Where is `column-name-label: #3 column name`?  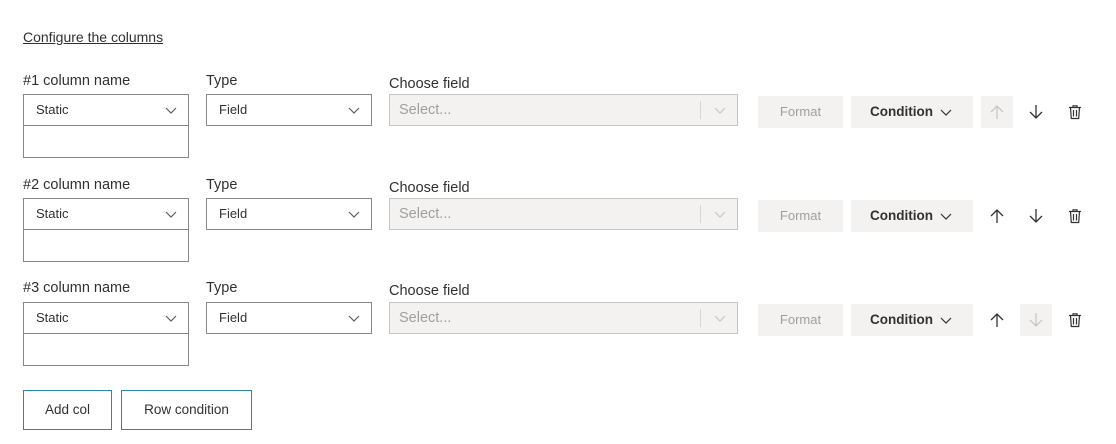
column-name-label: #3 column name is located at coordinates (77, 288).